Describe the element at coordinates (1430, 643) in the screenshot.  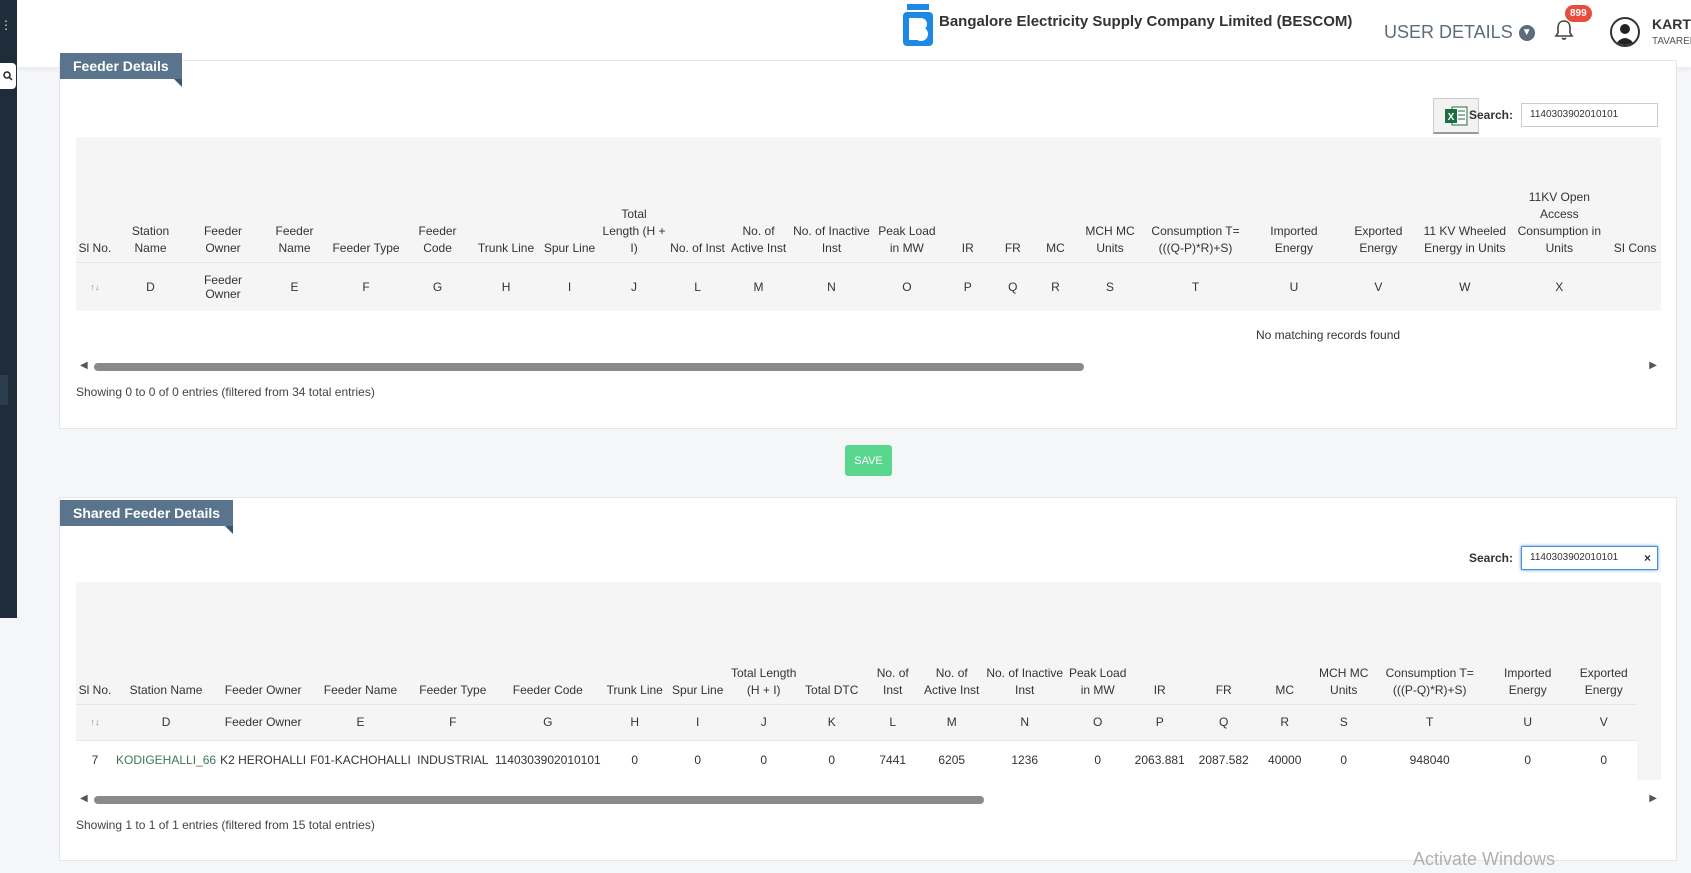
I see `col-header: Consumption T=(((P-Q)*R)+S)` at that location.